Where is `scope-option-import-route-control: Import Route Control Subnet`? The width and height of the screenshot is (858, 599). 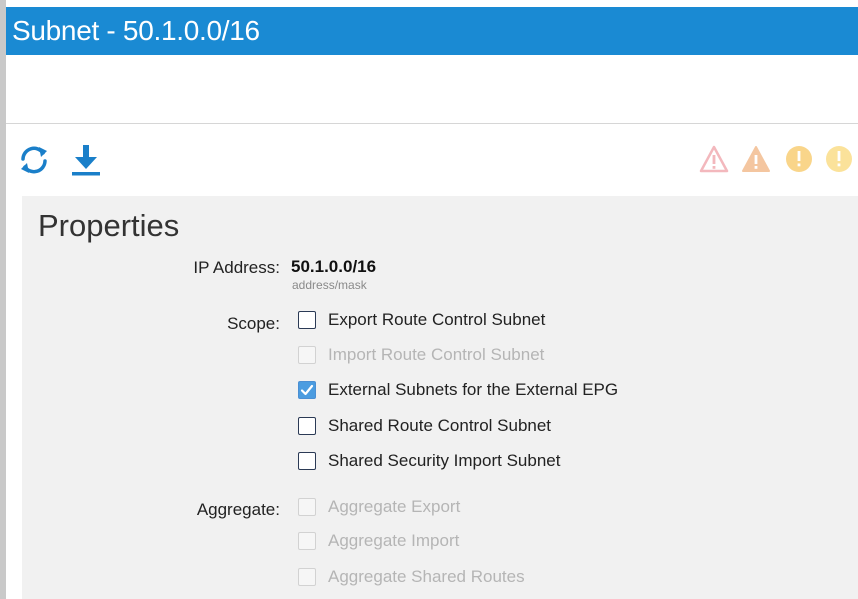
scope-option-import-route-control: Import Route Control Subnet is located at coordinates (421, 355).